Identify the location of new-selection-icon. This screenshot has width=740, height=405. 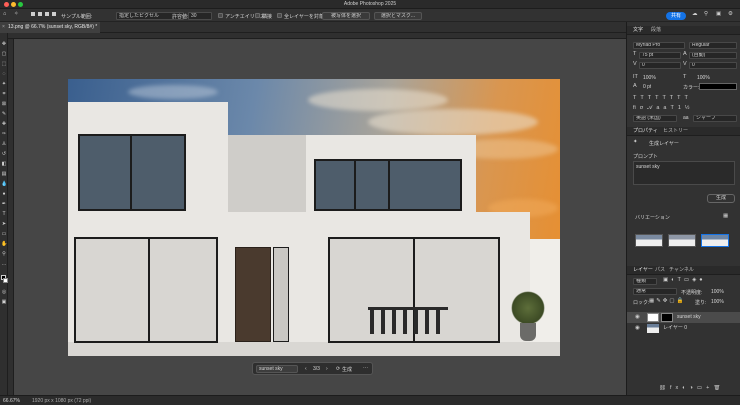
(33, 14).